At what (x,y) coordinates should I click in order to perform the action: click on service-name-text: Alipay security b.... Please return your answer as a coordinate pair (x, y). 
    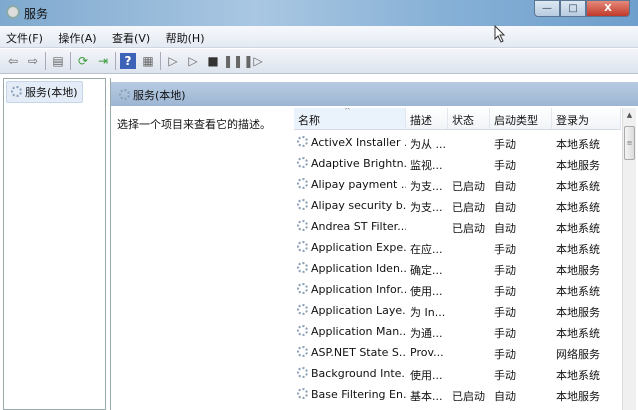
    Looking at the image, I should click on (358, 205).